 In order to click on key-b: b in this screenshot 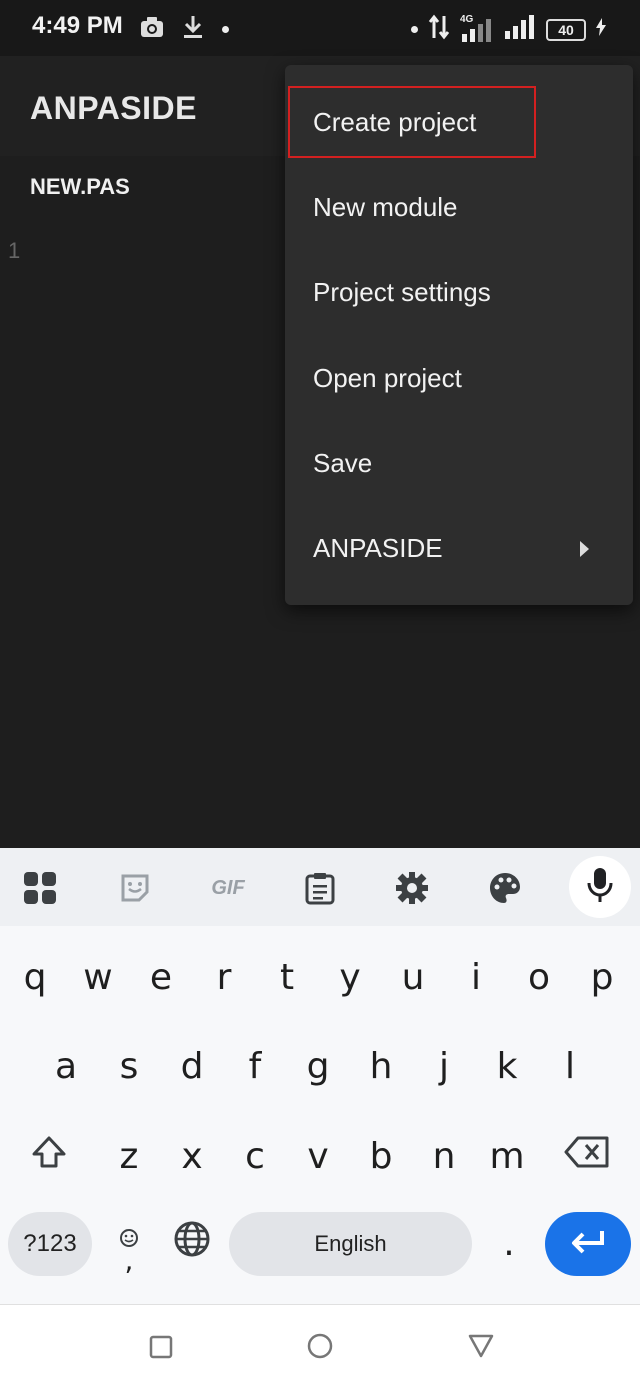, I will do `click(381, 1156)`.